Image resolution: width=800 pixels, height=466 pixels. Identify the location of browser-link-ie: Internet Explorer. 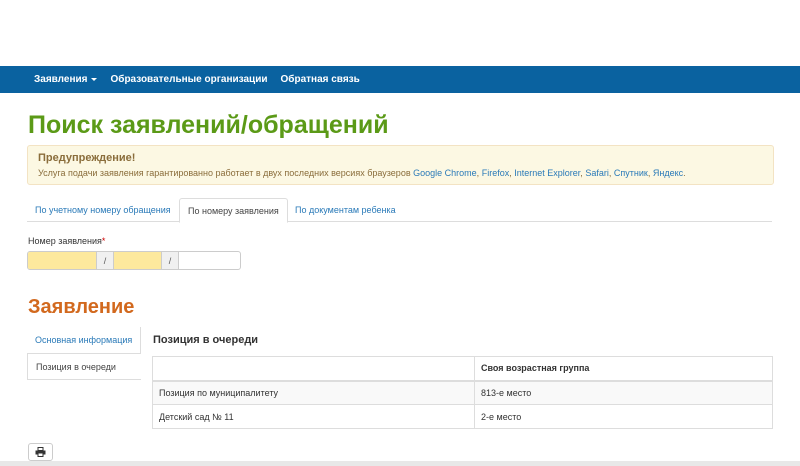
(547, 173).